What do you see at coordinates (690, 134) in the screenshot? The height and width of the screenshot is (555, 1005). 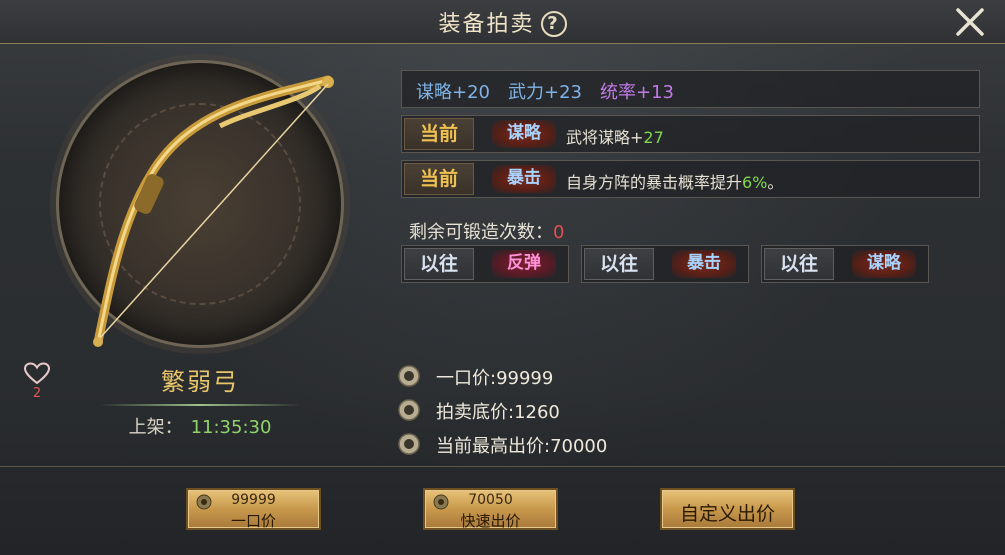 I see `current-effect-row: 当前 谋略 武将谋略+27` at bounding box center [690, 134].